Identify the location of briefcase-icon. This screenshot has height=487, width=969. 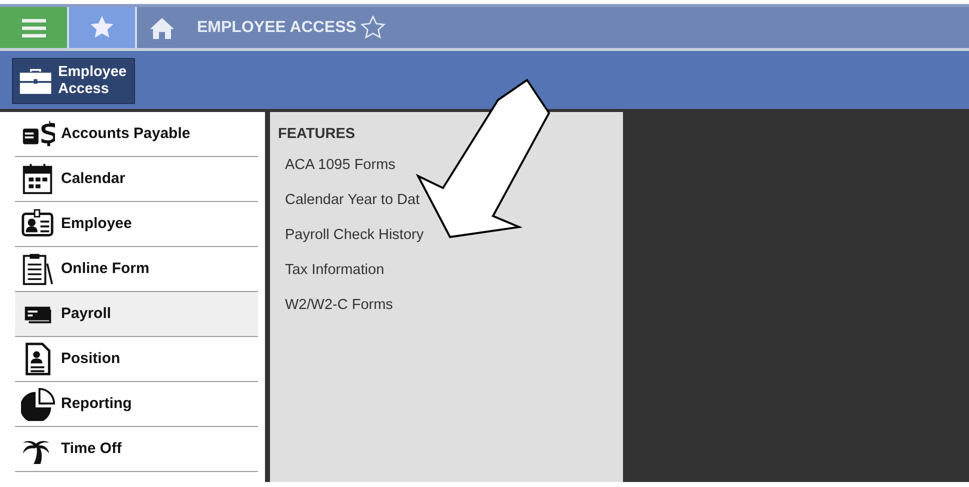
(35, 81).